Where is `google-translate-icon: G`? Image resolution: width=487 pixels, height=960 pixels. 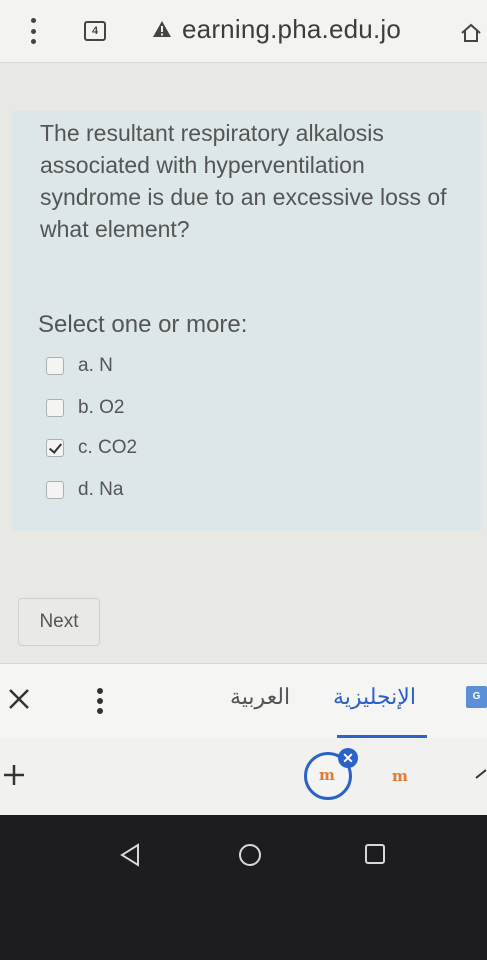
google-translate-icon: G is located at coordinates (476, 697).